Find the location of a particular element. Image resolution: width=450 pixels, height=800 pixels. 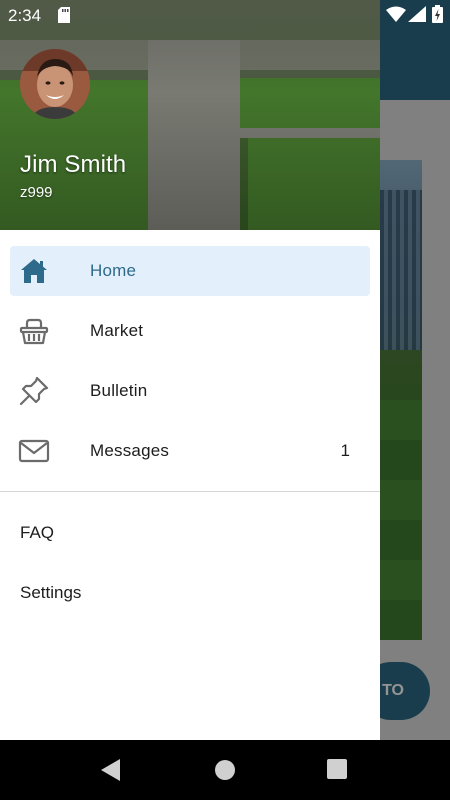

sd-card-icon is located at coordinates (64, 17).